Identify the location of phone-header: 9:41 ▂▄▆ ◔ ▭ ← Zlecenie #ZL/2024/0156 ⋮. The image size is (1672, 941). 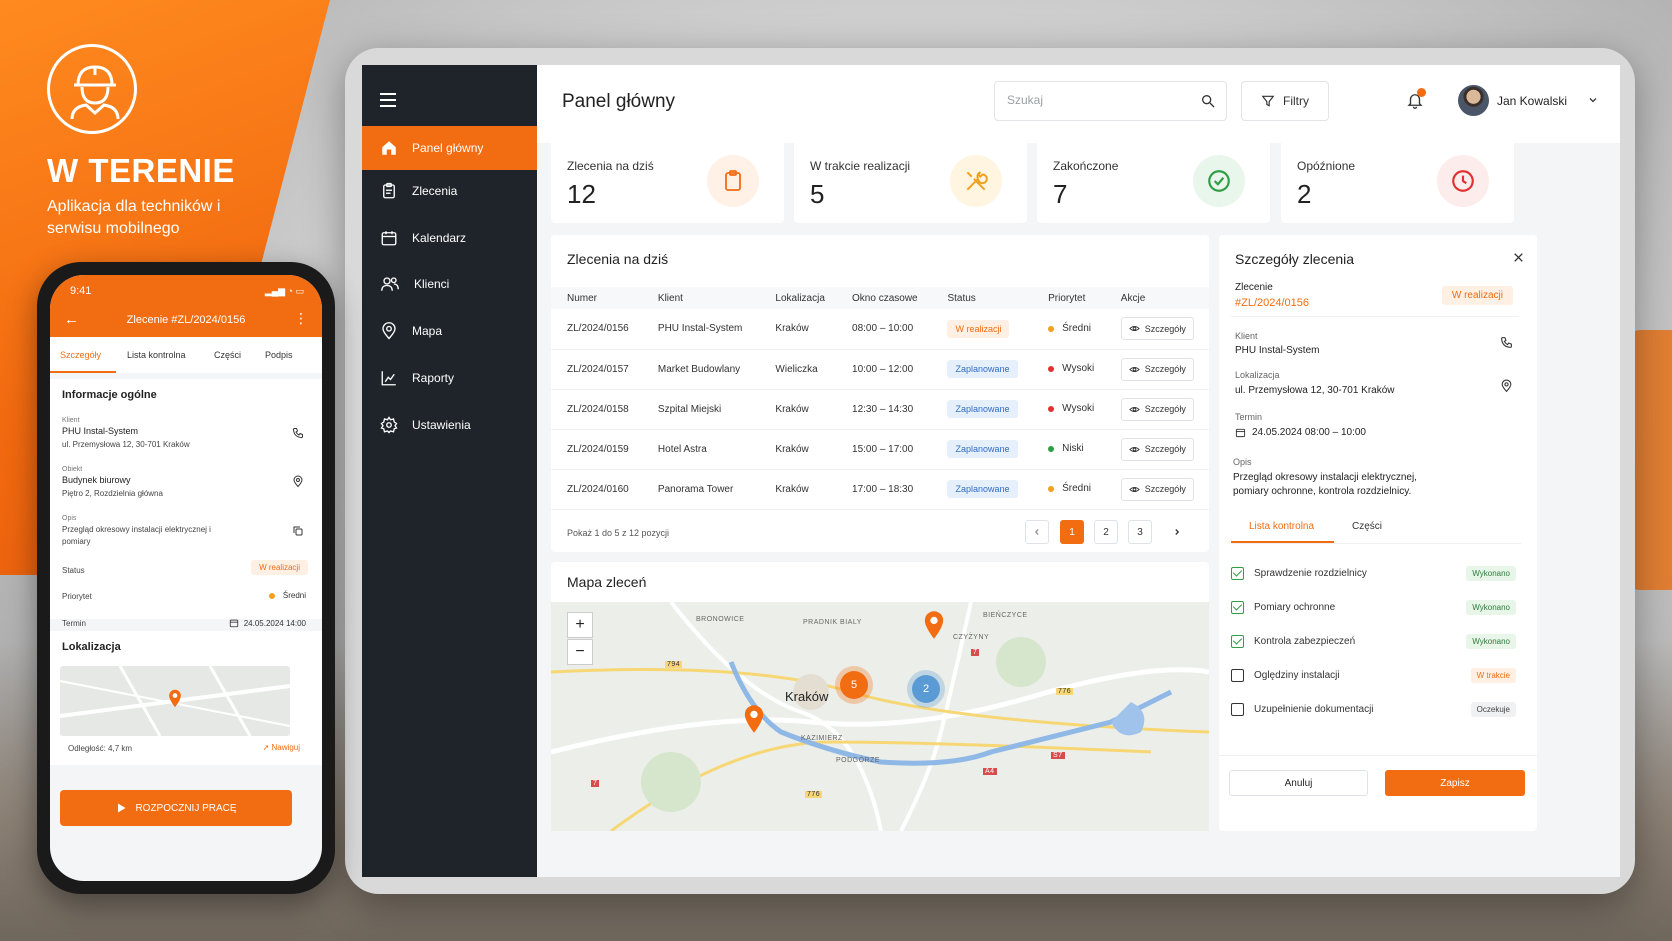
(186, 306).